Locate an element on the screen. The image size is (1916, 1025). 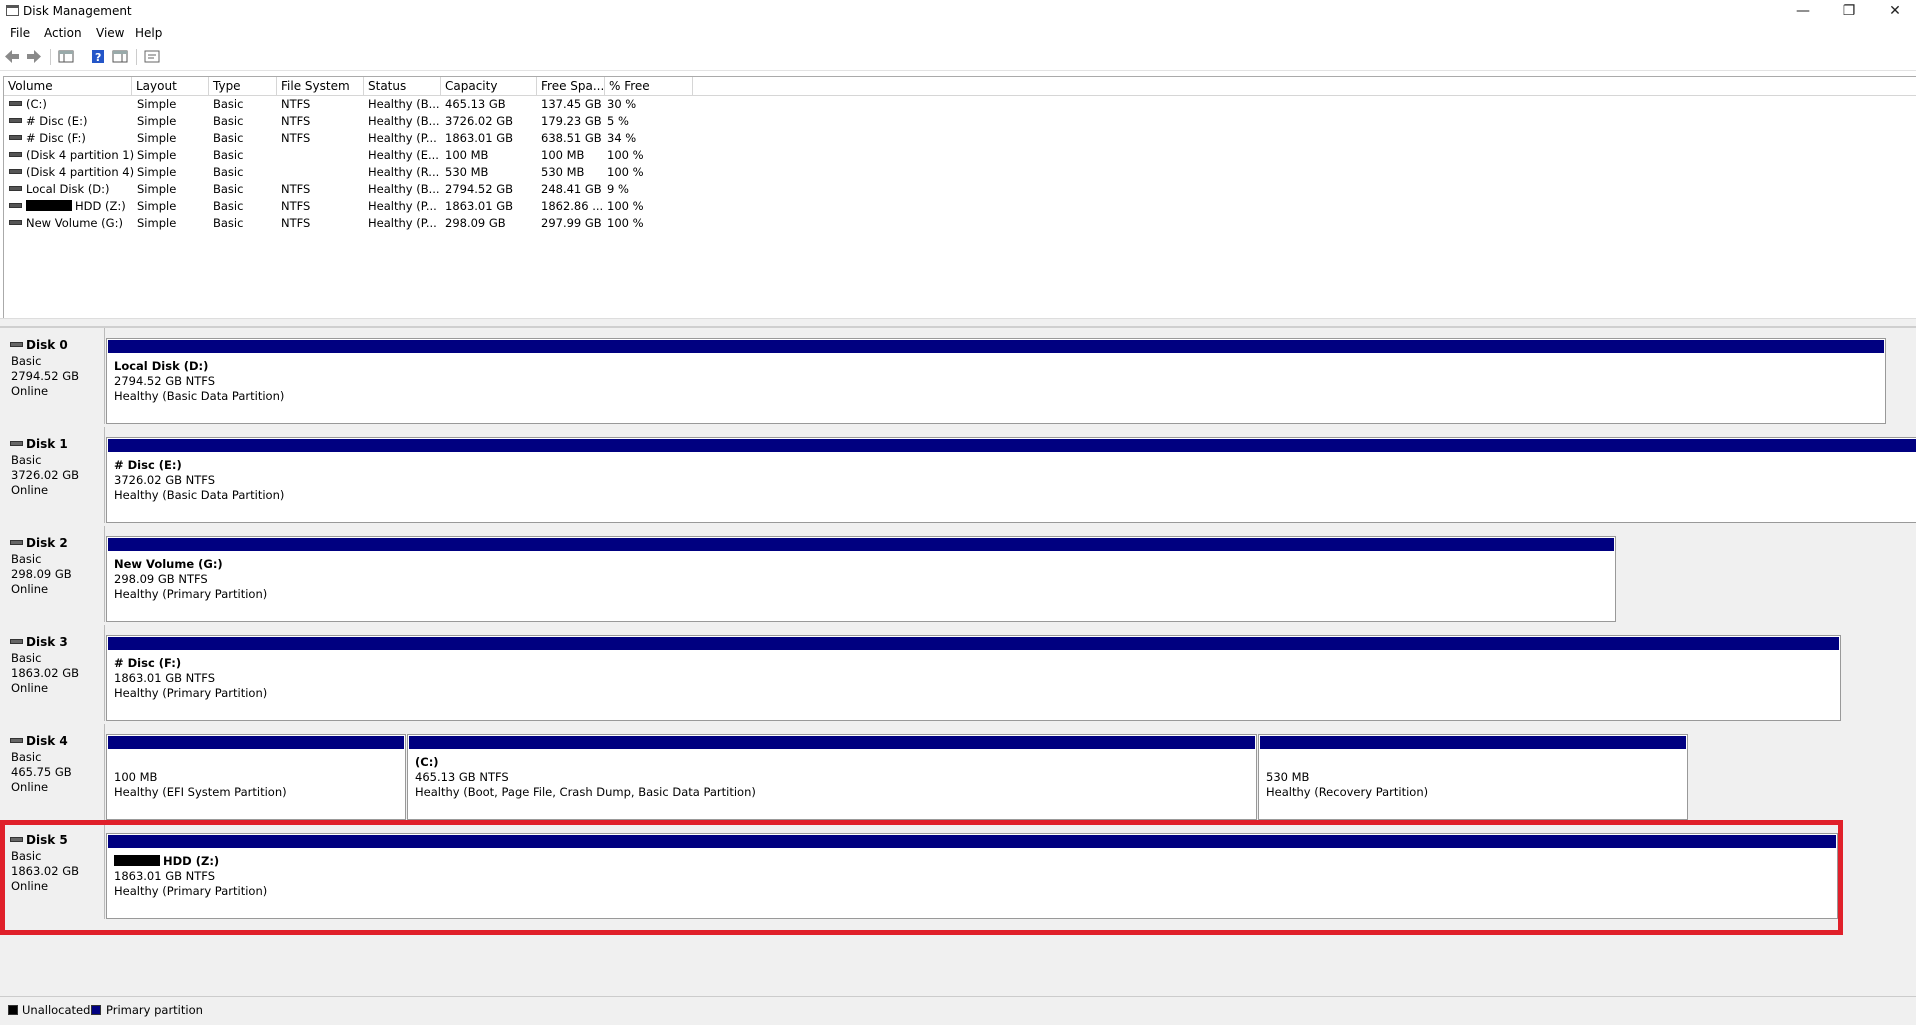
properties-icon is located at coordinates (120, 56).